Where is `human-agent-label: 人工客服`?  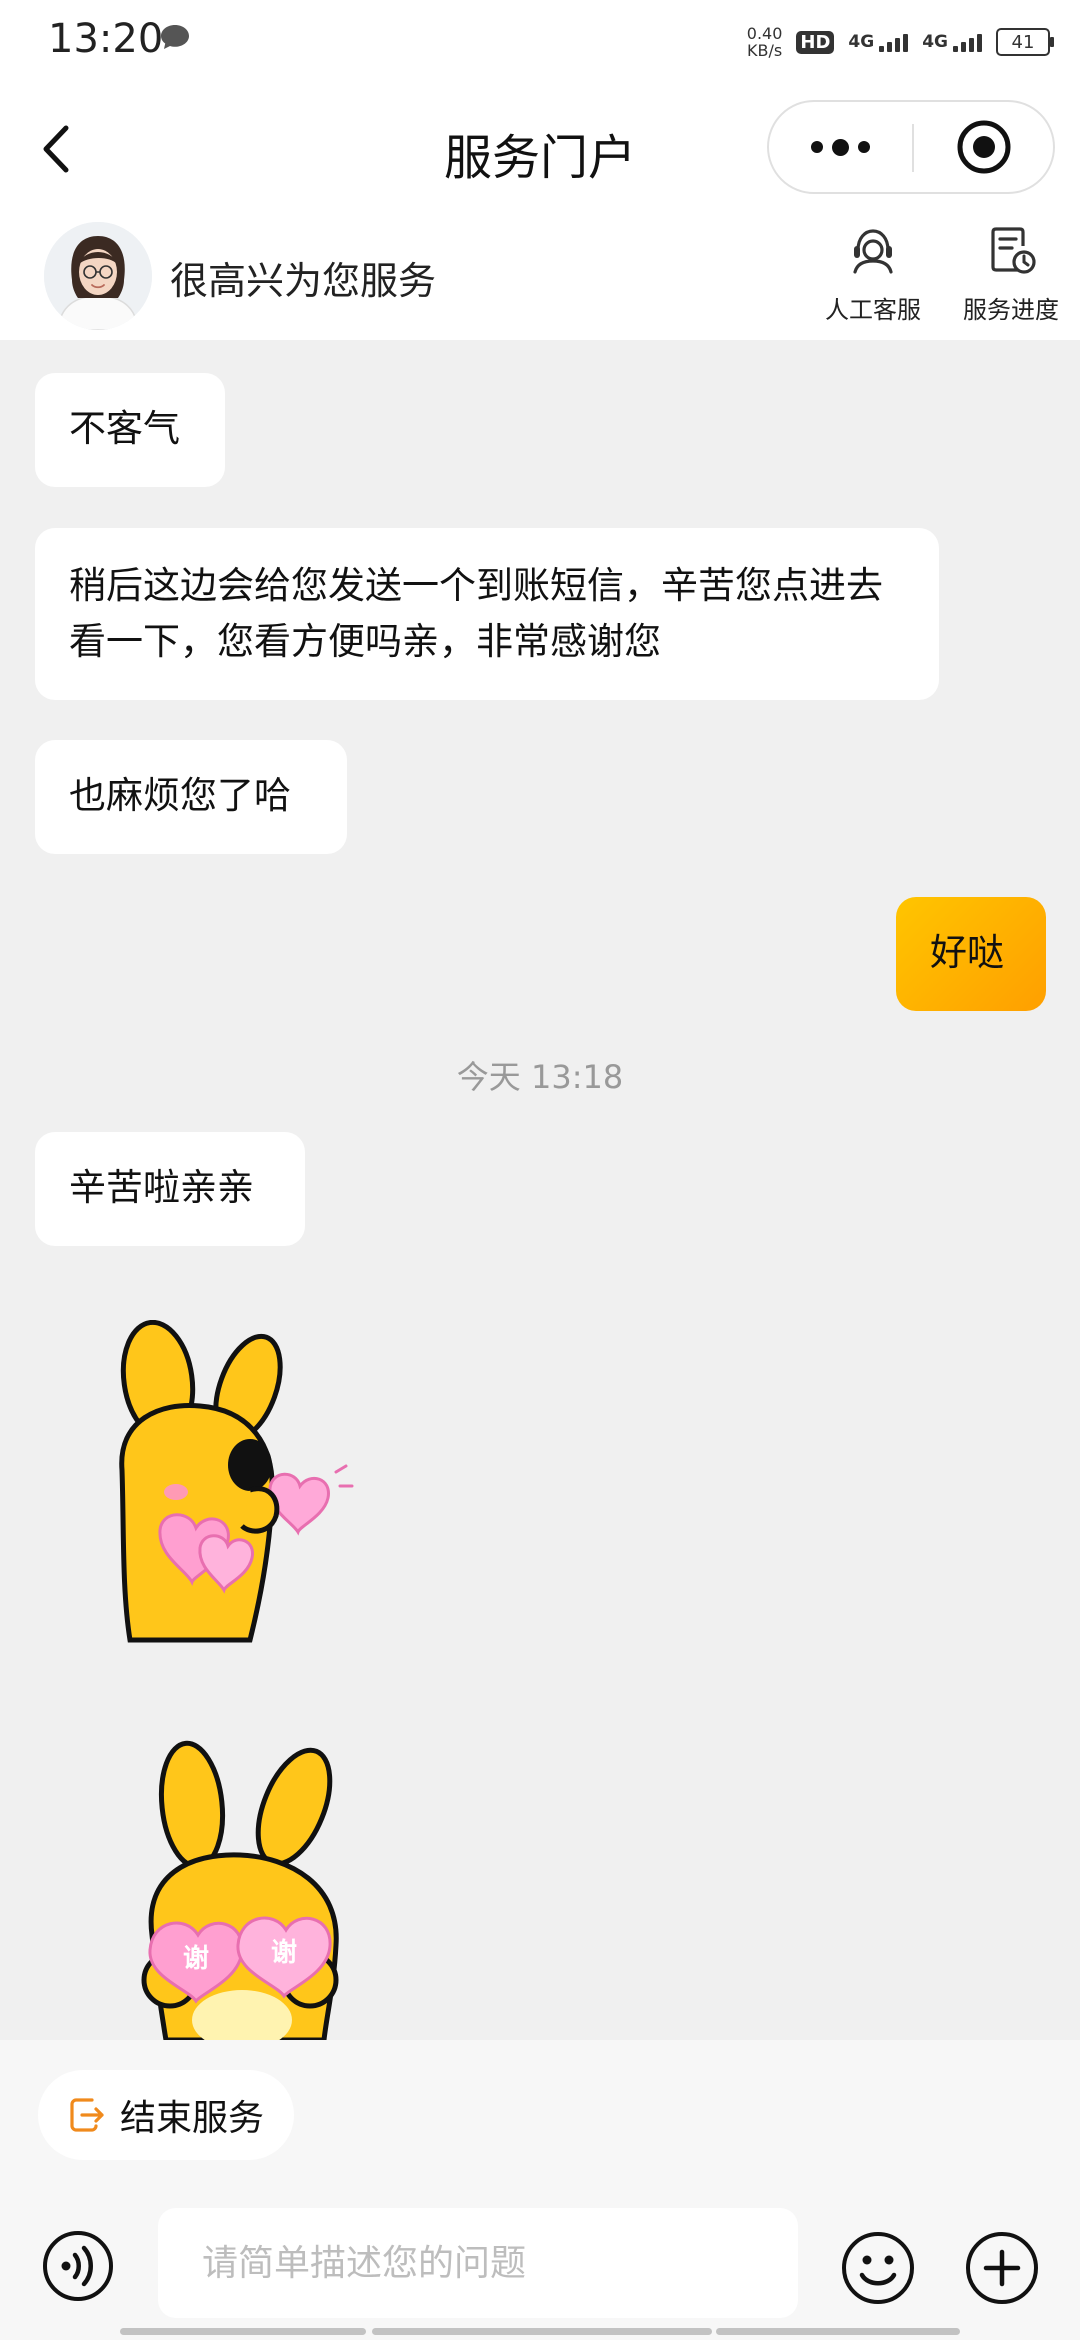
human-agent-label: 人工客服 is located at coordinates (873, 310).